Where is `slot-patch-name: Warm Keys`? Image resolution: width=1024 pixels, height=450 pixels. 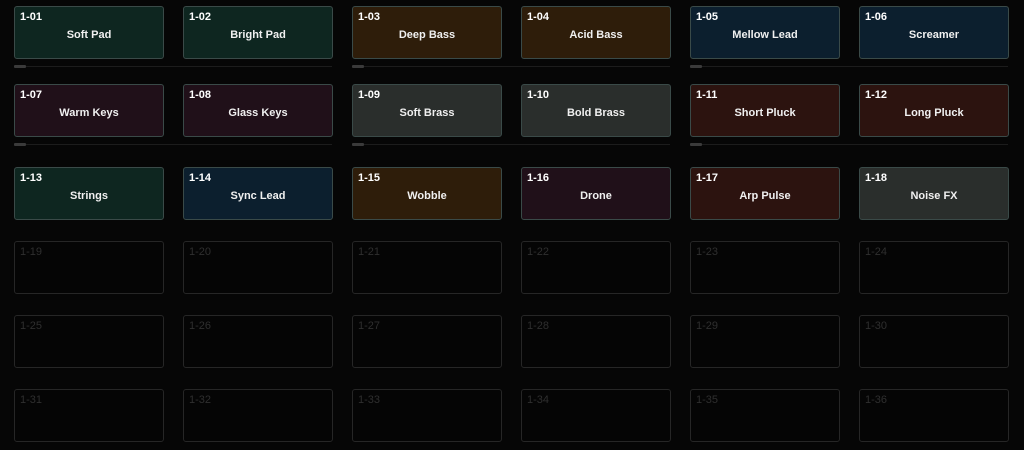
slot-patch-name: Warm Keys is located at coordinates (89, 113).